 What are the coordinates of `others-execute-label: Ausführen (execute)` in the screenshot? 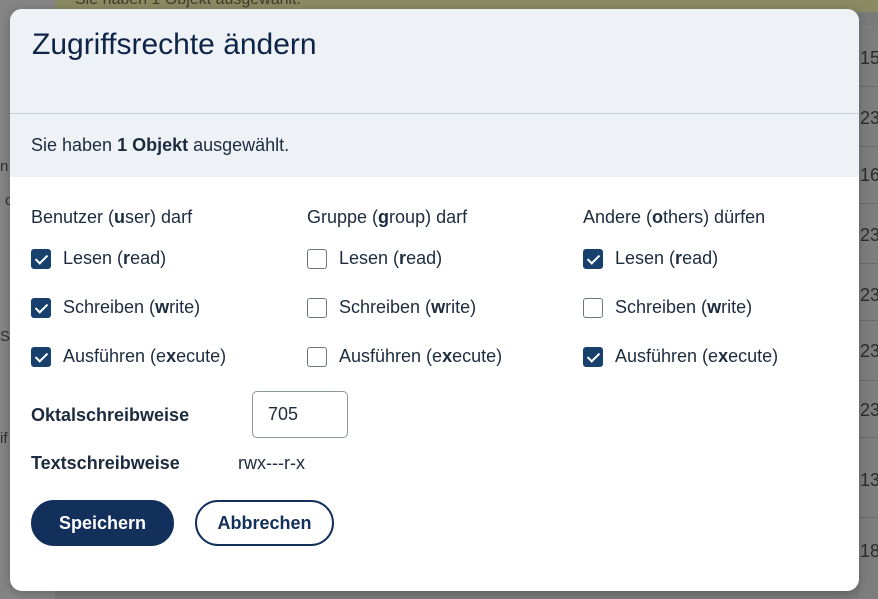 It's located at (697, 356).